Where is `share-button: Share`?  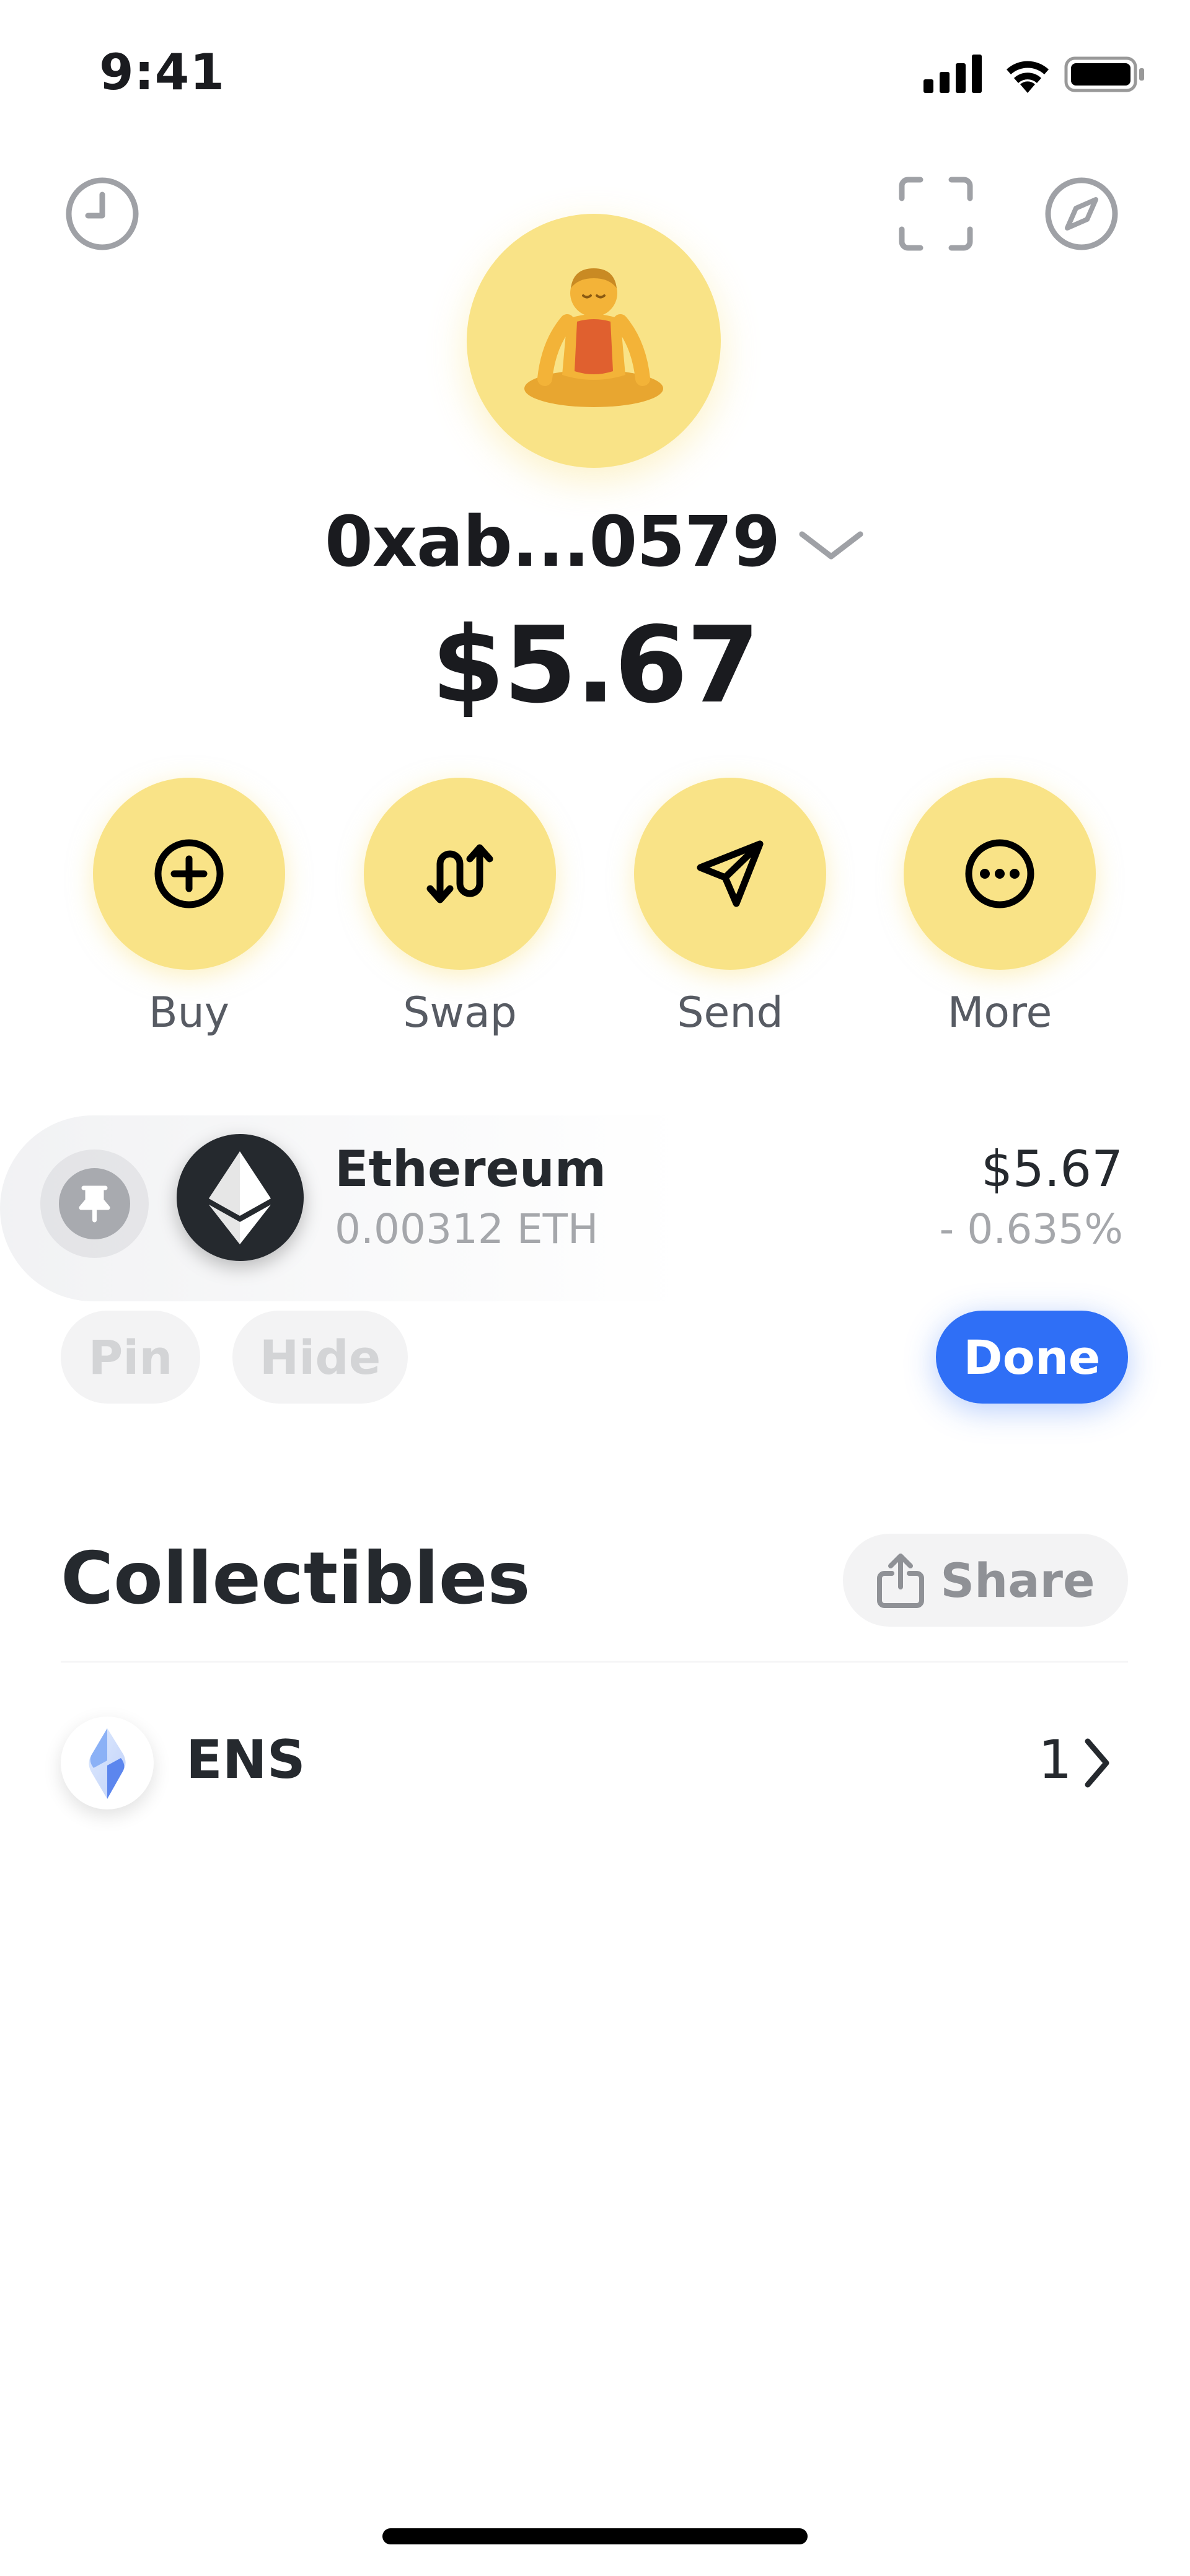 share-button: Share is located at coordinates (985, 1580).